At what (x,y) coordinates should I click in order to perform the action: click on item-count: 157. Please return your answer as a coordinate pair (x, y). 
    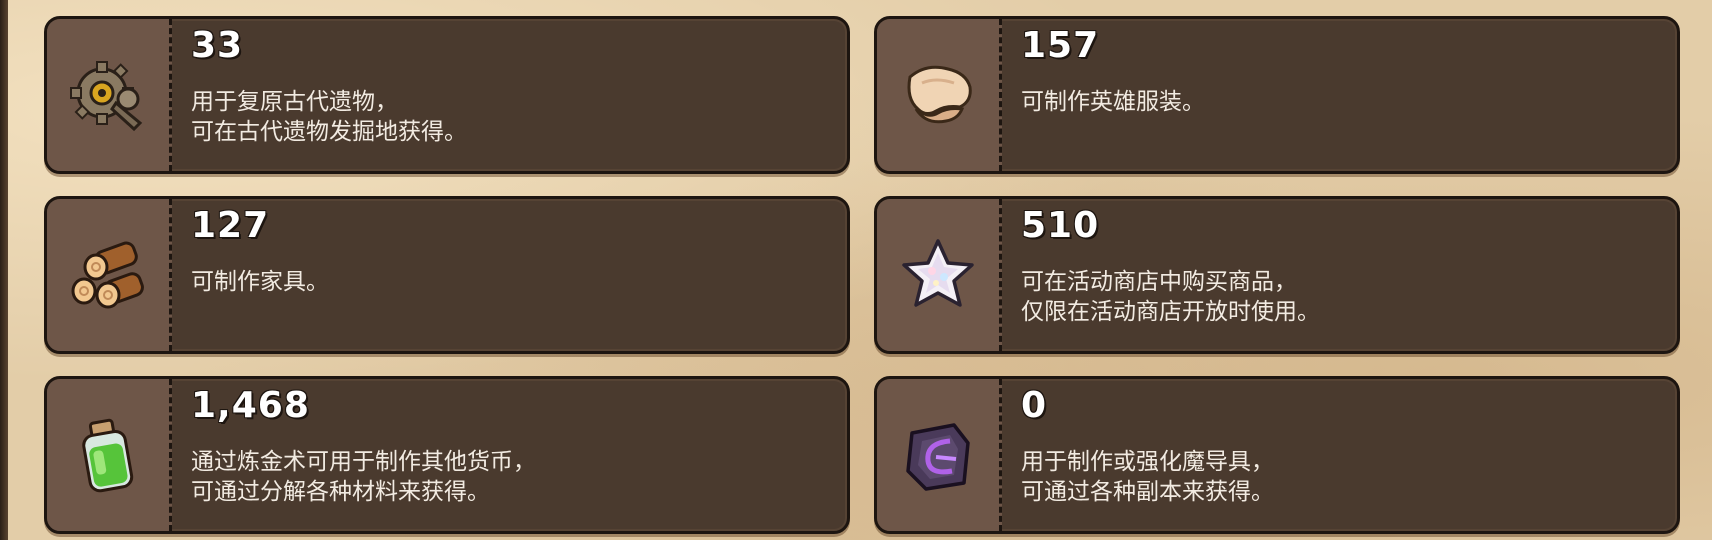
    Looking at the image, I should click on (1060, 45).